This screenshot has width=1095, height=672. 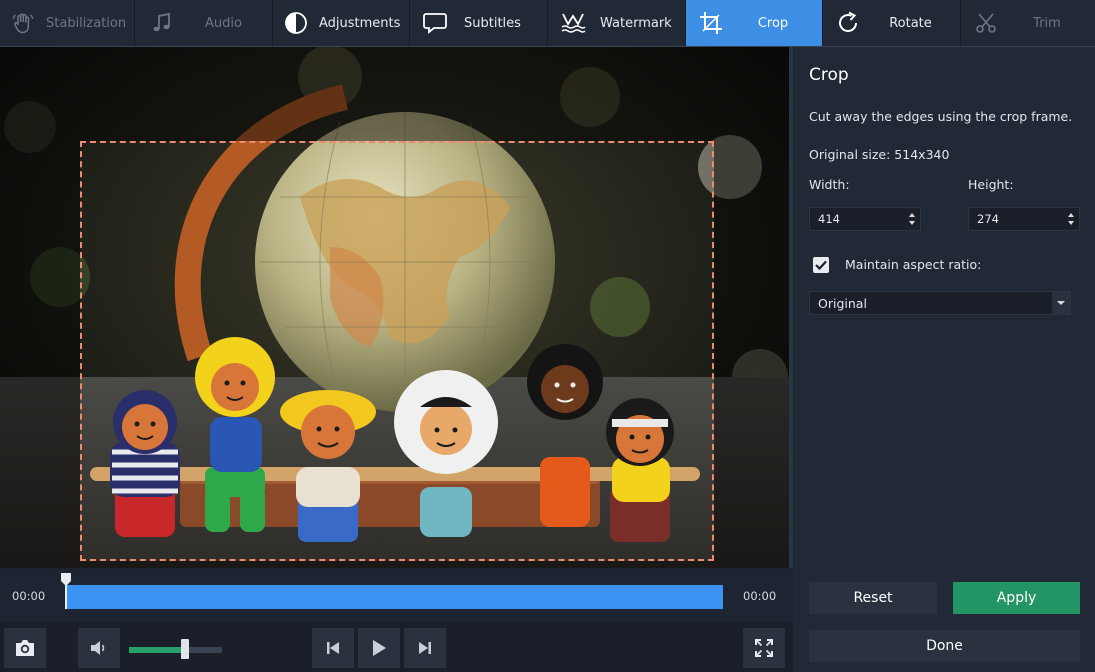 I want to click on skip-back-icon, so click(x=333, y=648).